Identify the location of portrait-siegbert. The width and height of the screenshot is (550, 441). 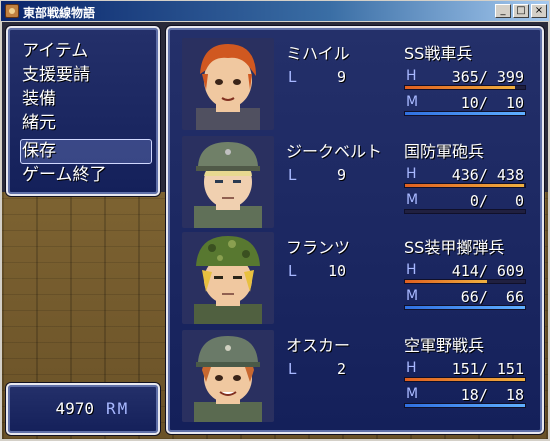
(228, 182).